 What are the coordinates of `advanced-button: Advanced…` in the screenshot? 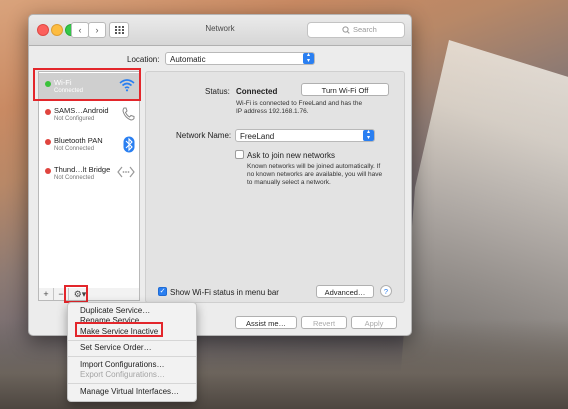 It's located at (345, 291).